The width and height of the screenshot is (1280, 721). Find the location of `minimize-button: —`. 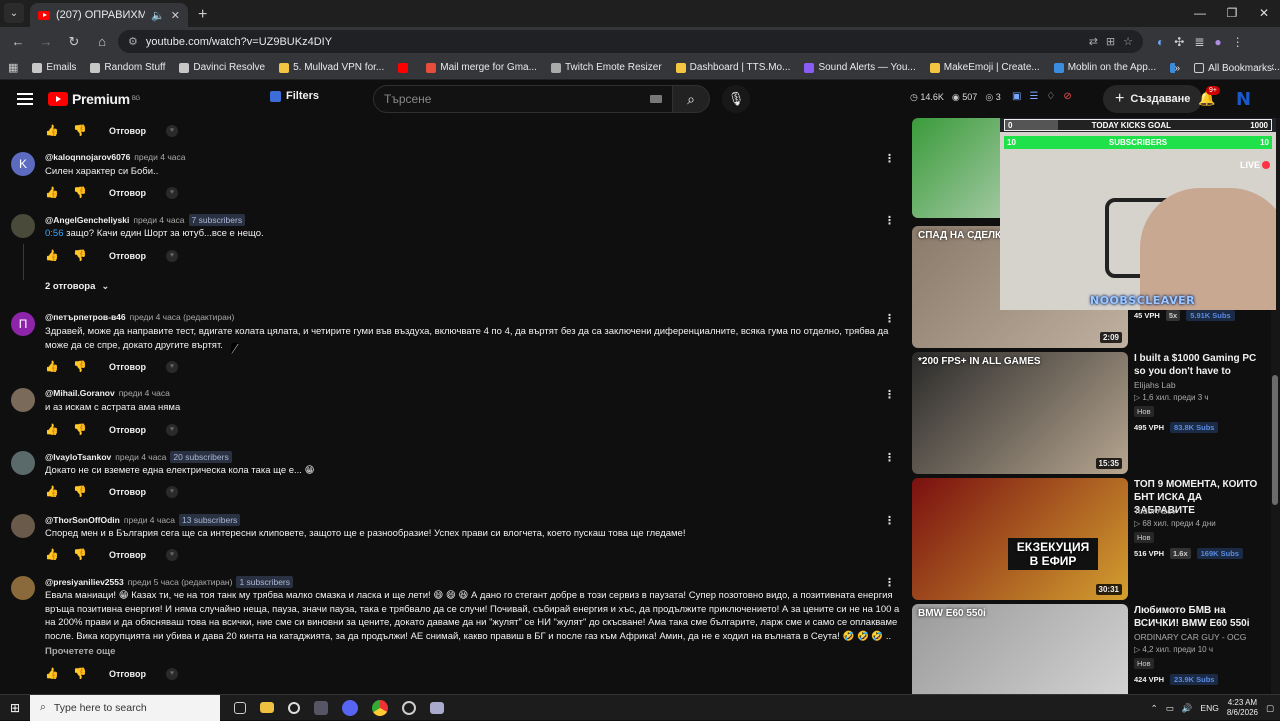

minimize-button: — is located at coordinates (1200, 13).